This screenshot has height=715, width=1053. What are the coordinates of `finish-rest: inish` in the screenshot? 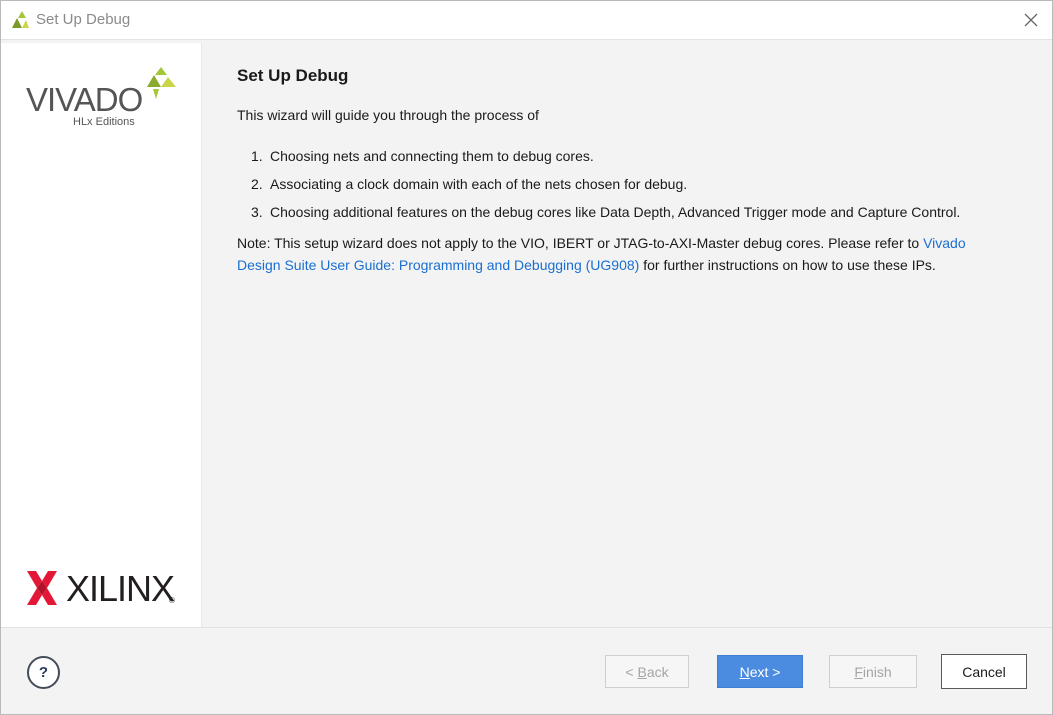 It's located at (877, 672).